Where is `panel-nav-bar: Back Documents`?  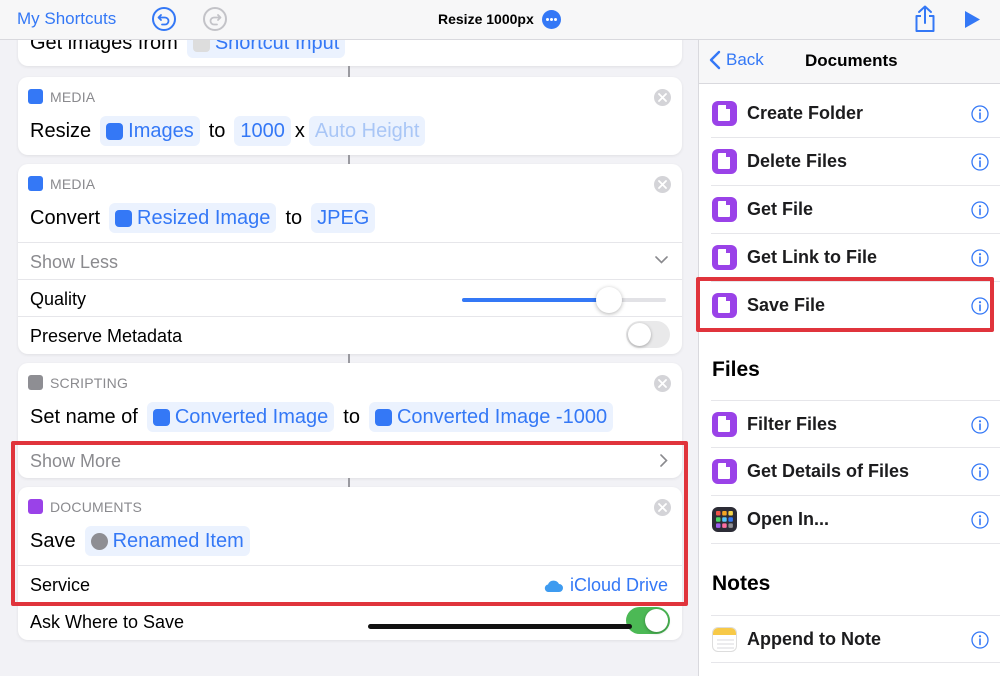 panel-nav-bar: Back Documents is located at coordinates (849, 62).